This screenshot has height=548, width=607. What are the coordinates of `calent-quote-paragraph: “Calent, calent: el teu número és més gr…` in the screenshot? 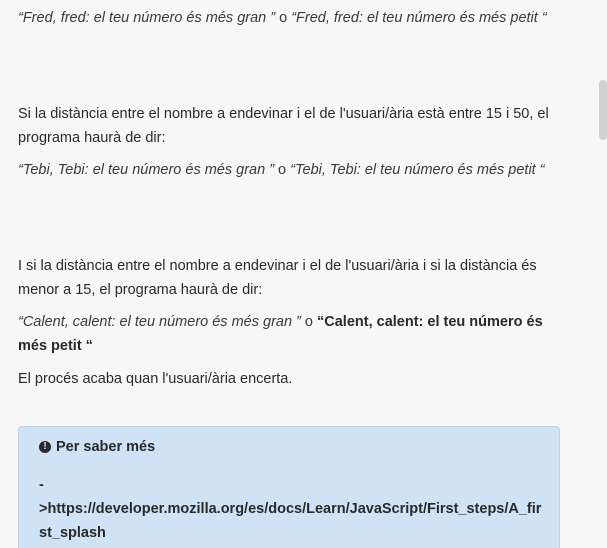 It's located at (292, 334).